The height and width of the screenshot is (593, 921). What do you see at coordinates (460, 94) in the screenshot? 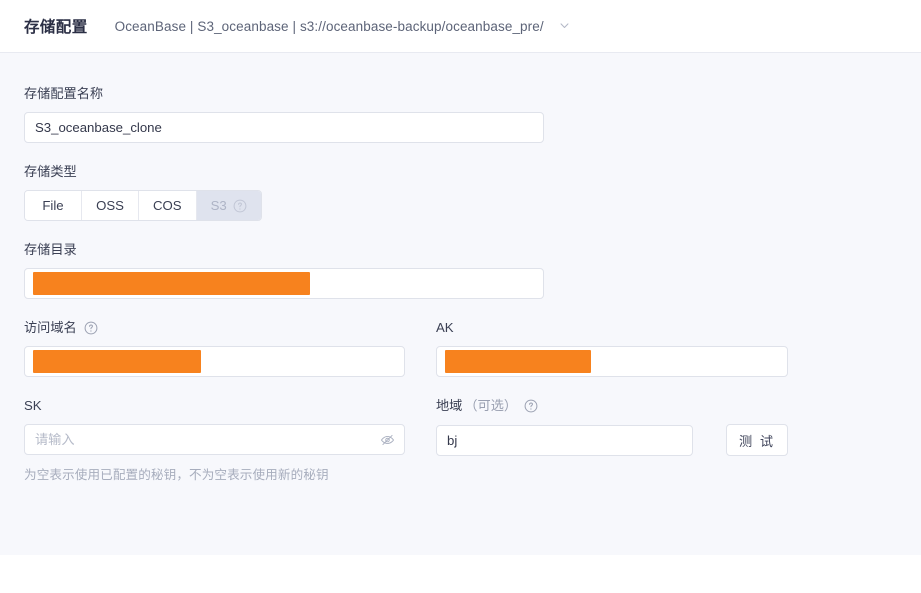
I see `storage-name-label: 存储配置名称` at bounding box center [460, 94].